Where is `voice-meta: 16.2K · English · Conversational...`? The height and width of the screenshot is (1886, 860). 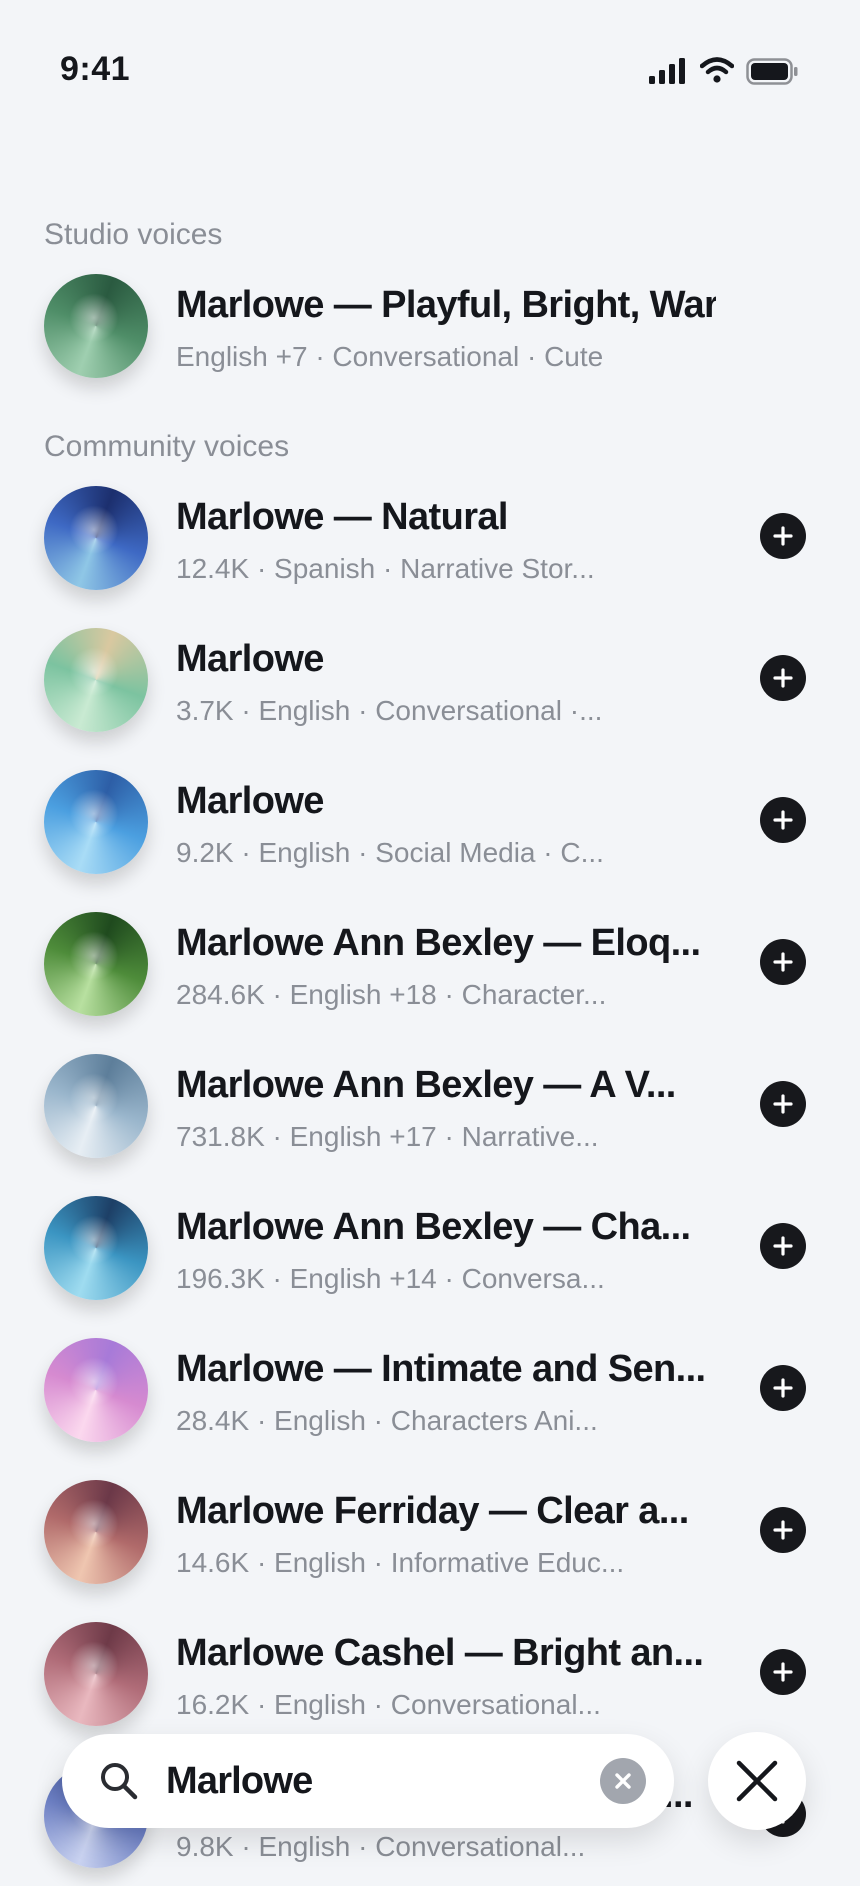
voice-meta: 16.2K · English · Conversational... is located at coordinates (388, 1704).